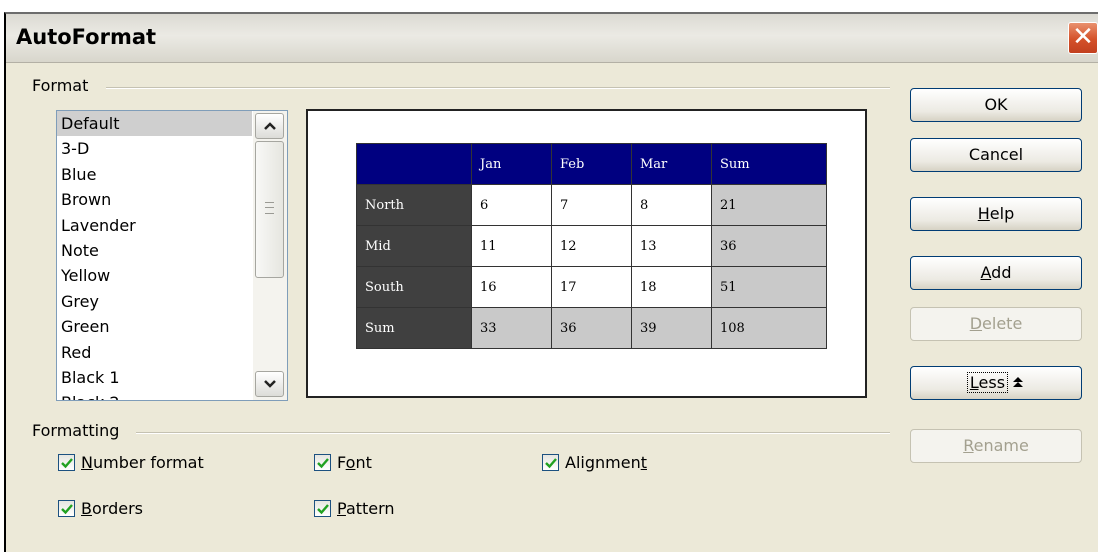 The image size is (1098, 552). I want to click on format-list-item: Grey, so click(154, 301).